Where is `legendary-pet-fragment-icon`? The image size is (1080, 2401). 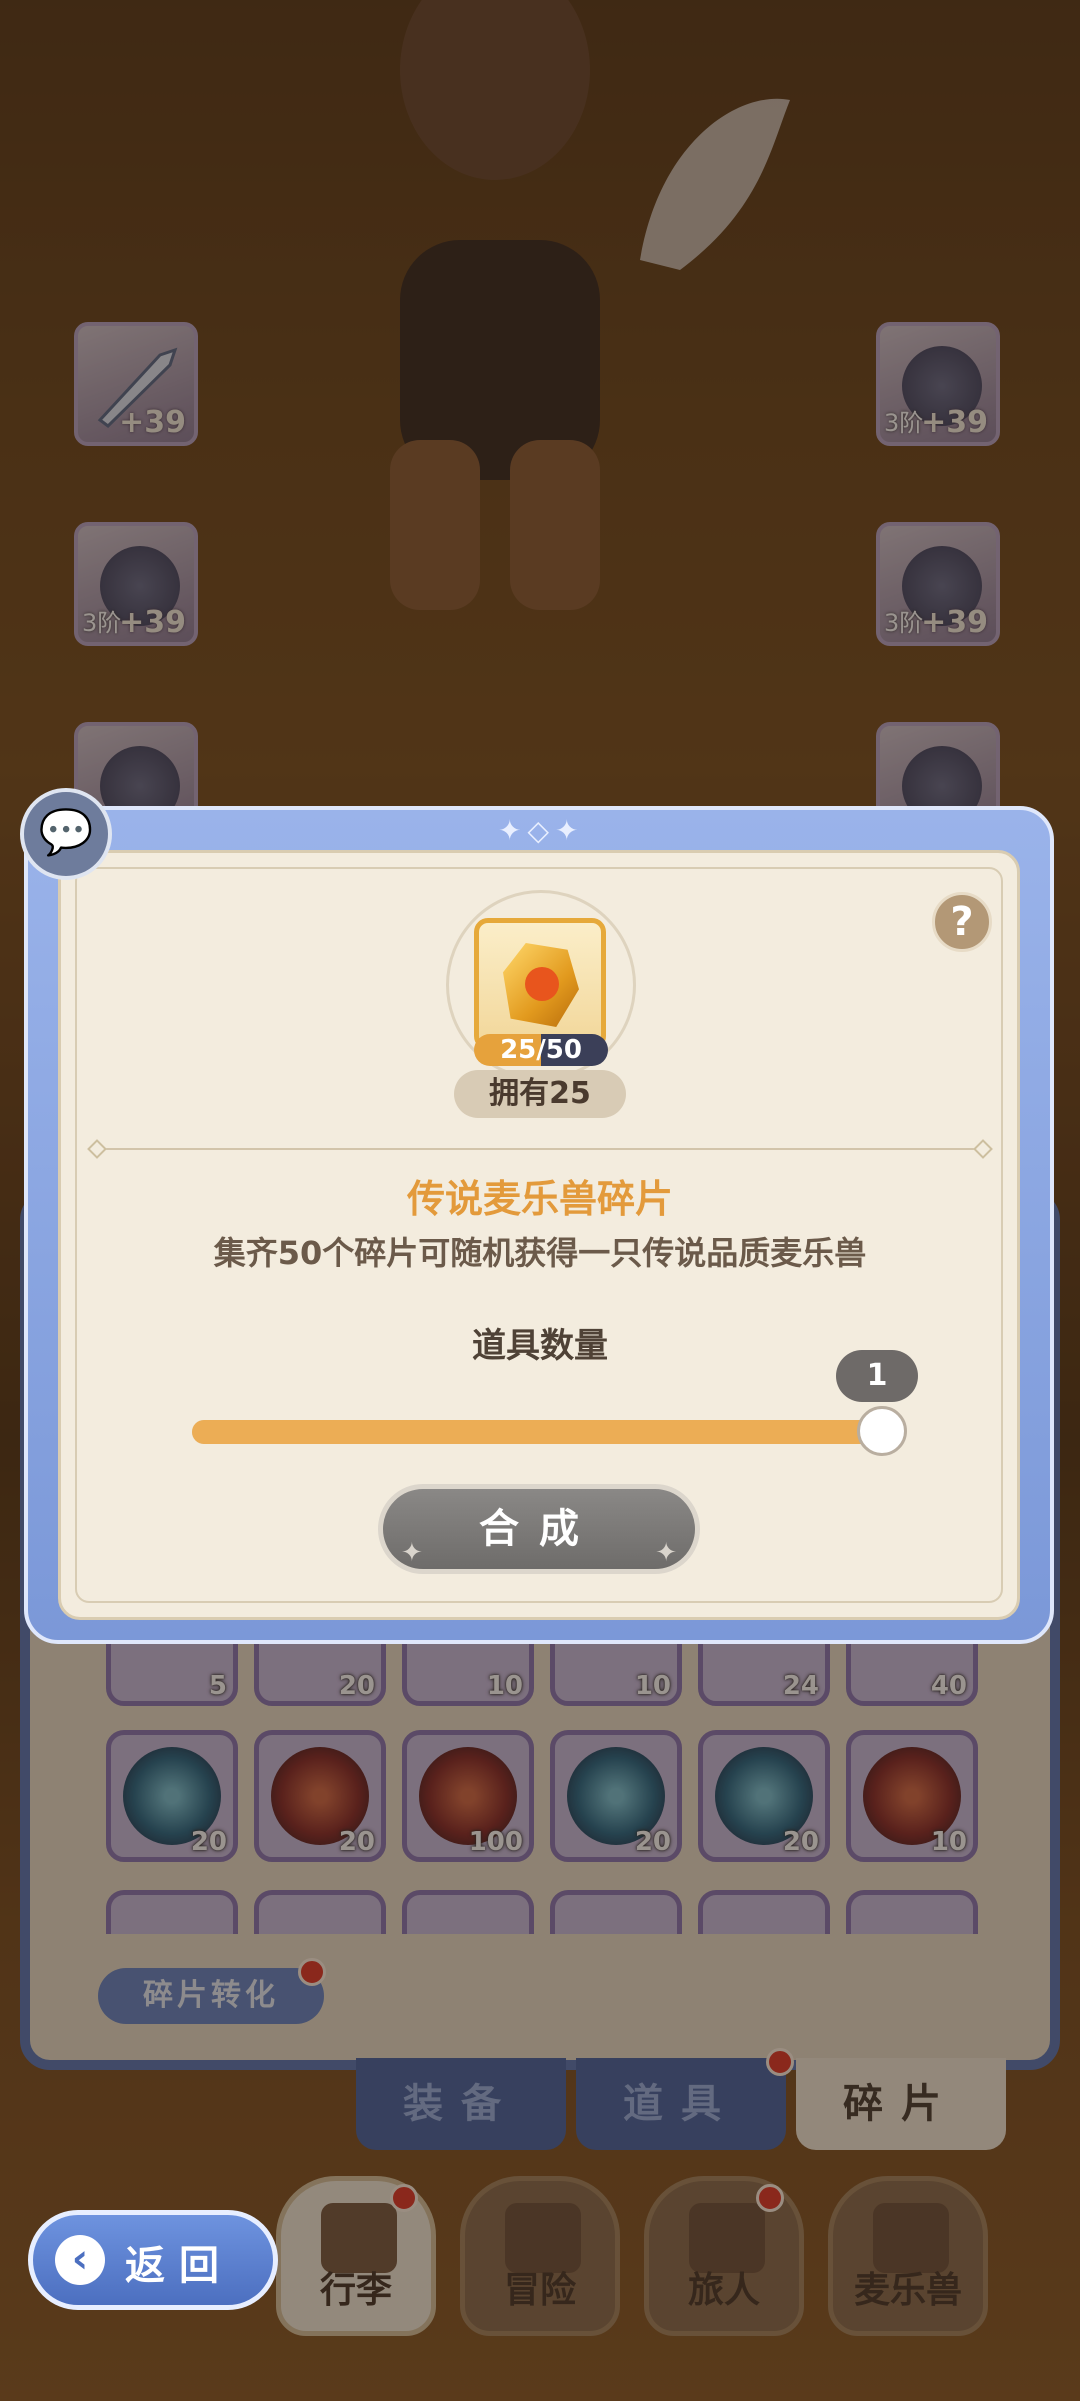
legendary-pet-fragment-icon is located at coordinates (540, 984).